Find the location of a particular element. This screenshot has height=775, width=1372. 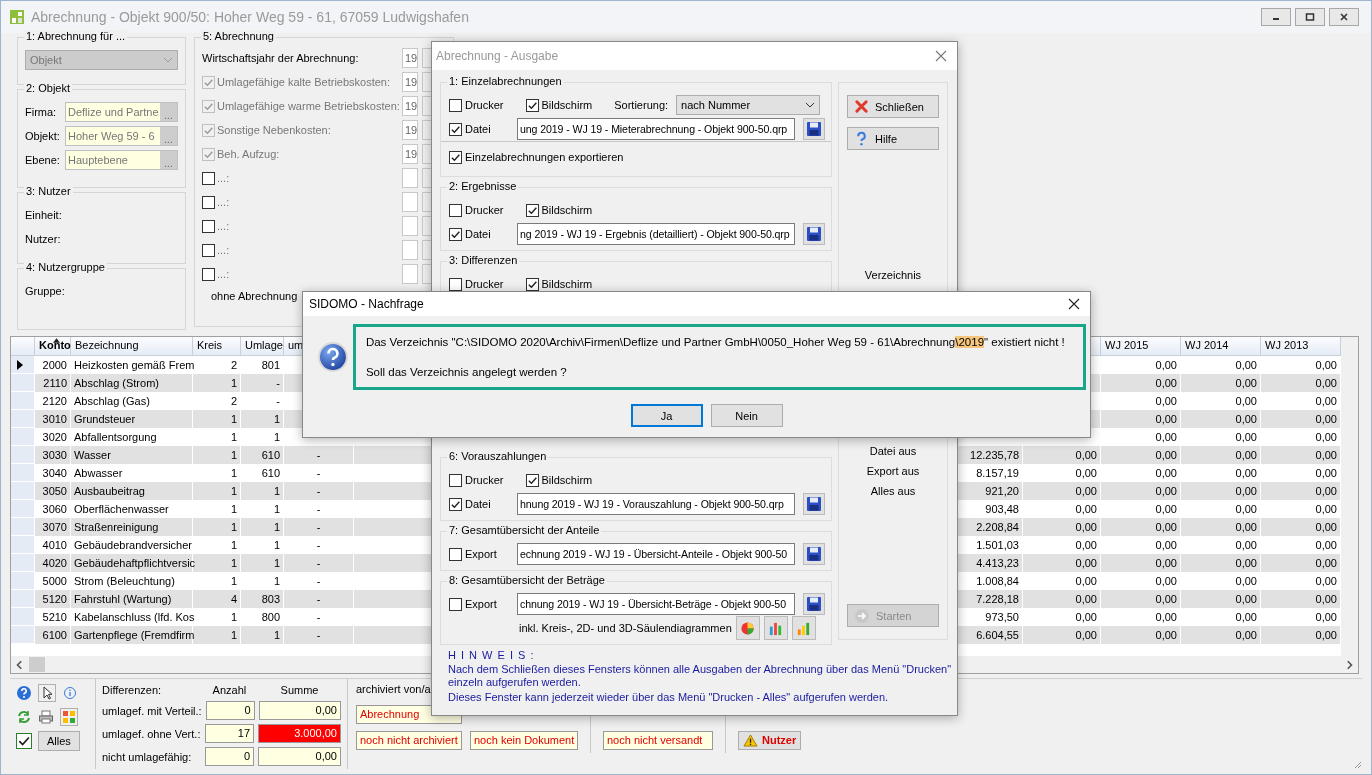

table-cell: 973,50 is located at coordinates (1002, 617).